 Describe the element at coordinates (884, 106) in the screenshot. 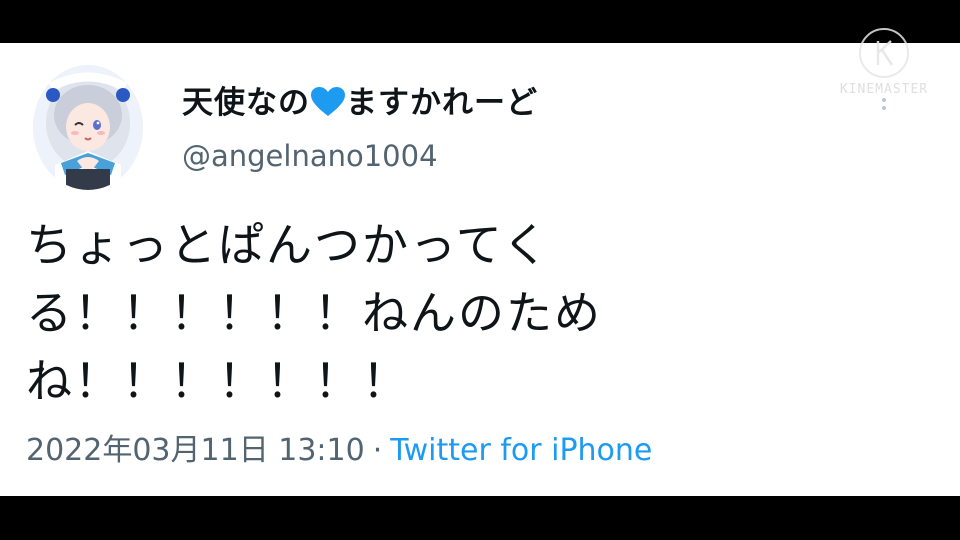

I see `watermark-dots-icon` at that location.